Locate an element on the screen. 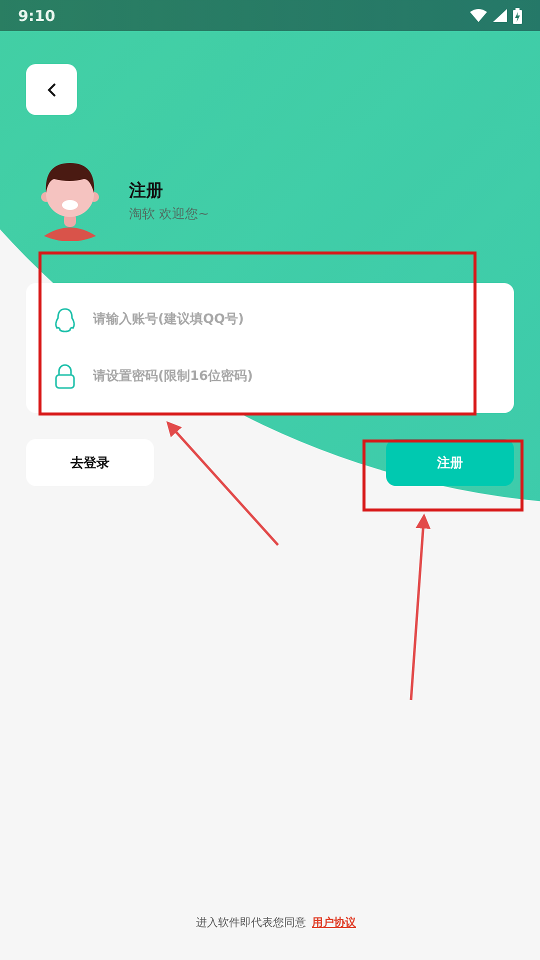 This screenshot has width=540, height=960. login-button: 去登录 is located at coordinates (90, 462).